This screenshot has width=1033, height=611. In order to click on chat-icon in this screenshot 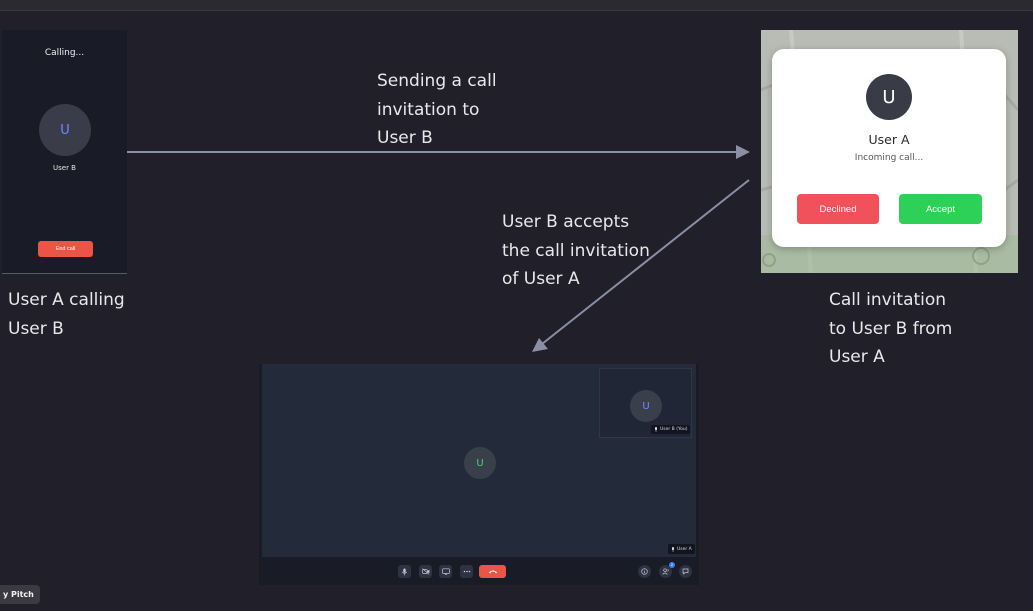, I will do `click(685, 571)`.